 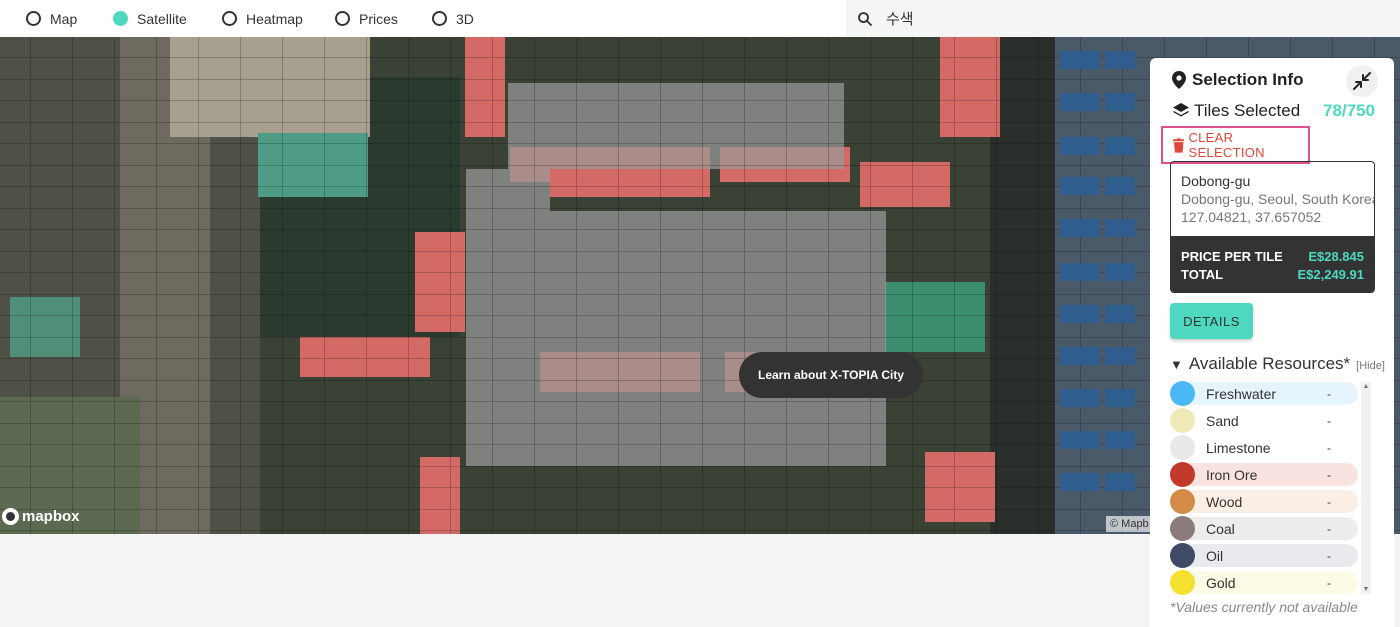 What do you see at coordinates (274, 18) in the screenshot?
I see `mode-label: Heatmap` at bounding box center [274, 18].